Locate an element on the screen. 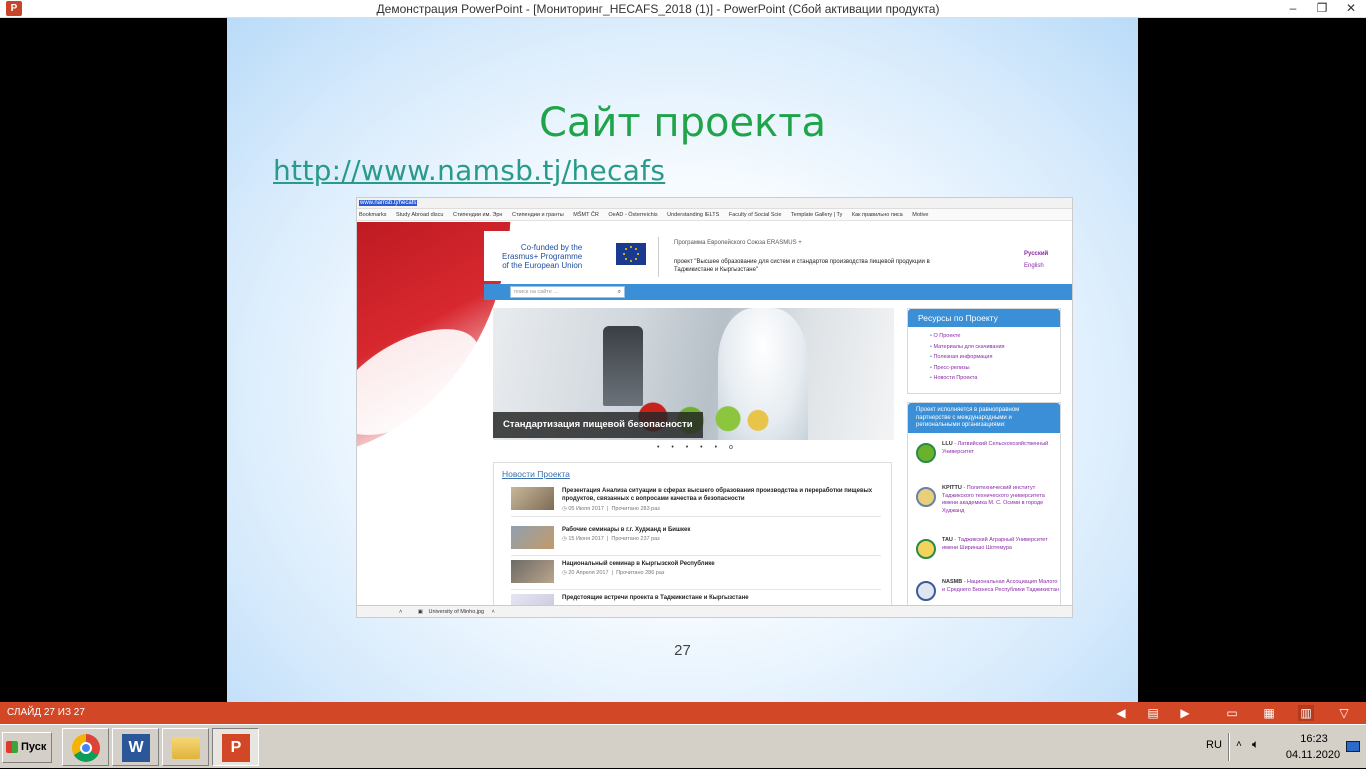 This screenshot has width=1366, height=769. bookmark-item: Стипендии и гранты is located at coordinates (538, 215).